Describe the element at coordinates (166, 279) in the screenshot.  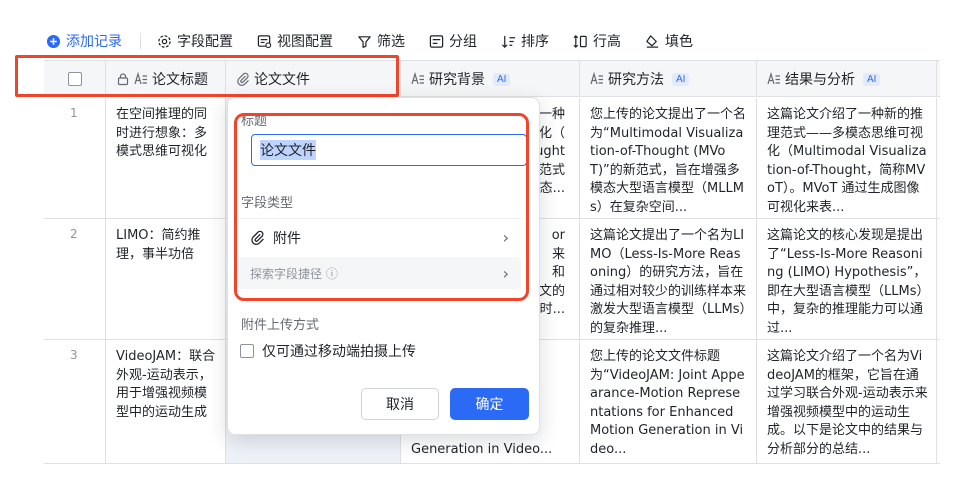
I see `title-cell: LIMO：简约推理，事半功倍` at that location.